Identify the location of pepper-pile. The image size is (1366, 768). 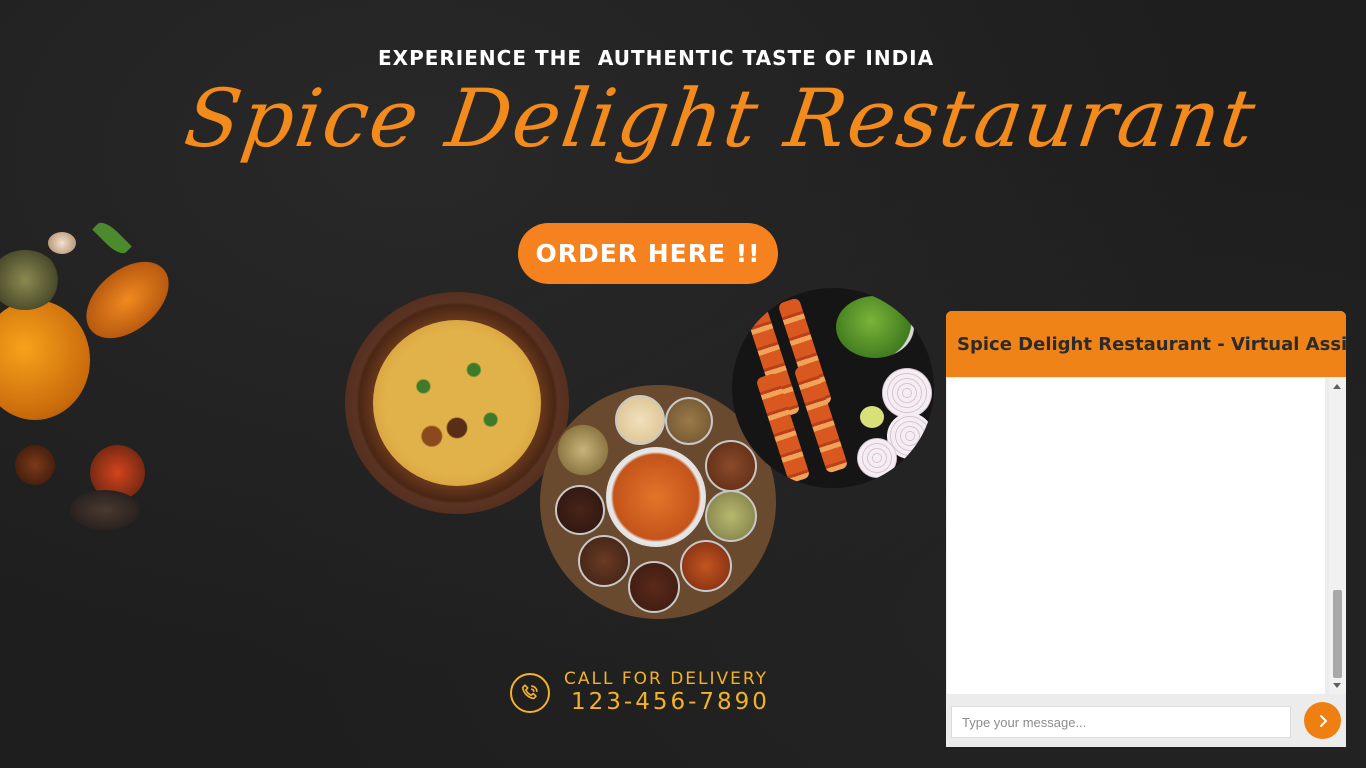
(105, 510).